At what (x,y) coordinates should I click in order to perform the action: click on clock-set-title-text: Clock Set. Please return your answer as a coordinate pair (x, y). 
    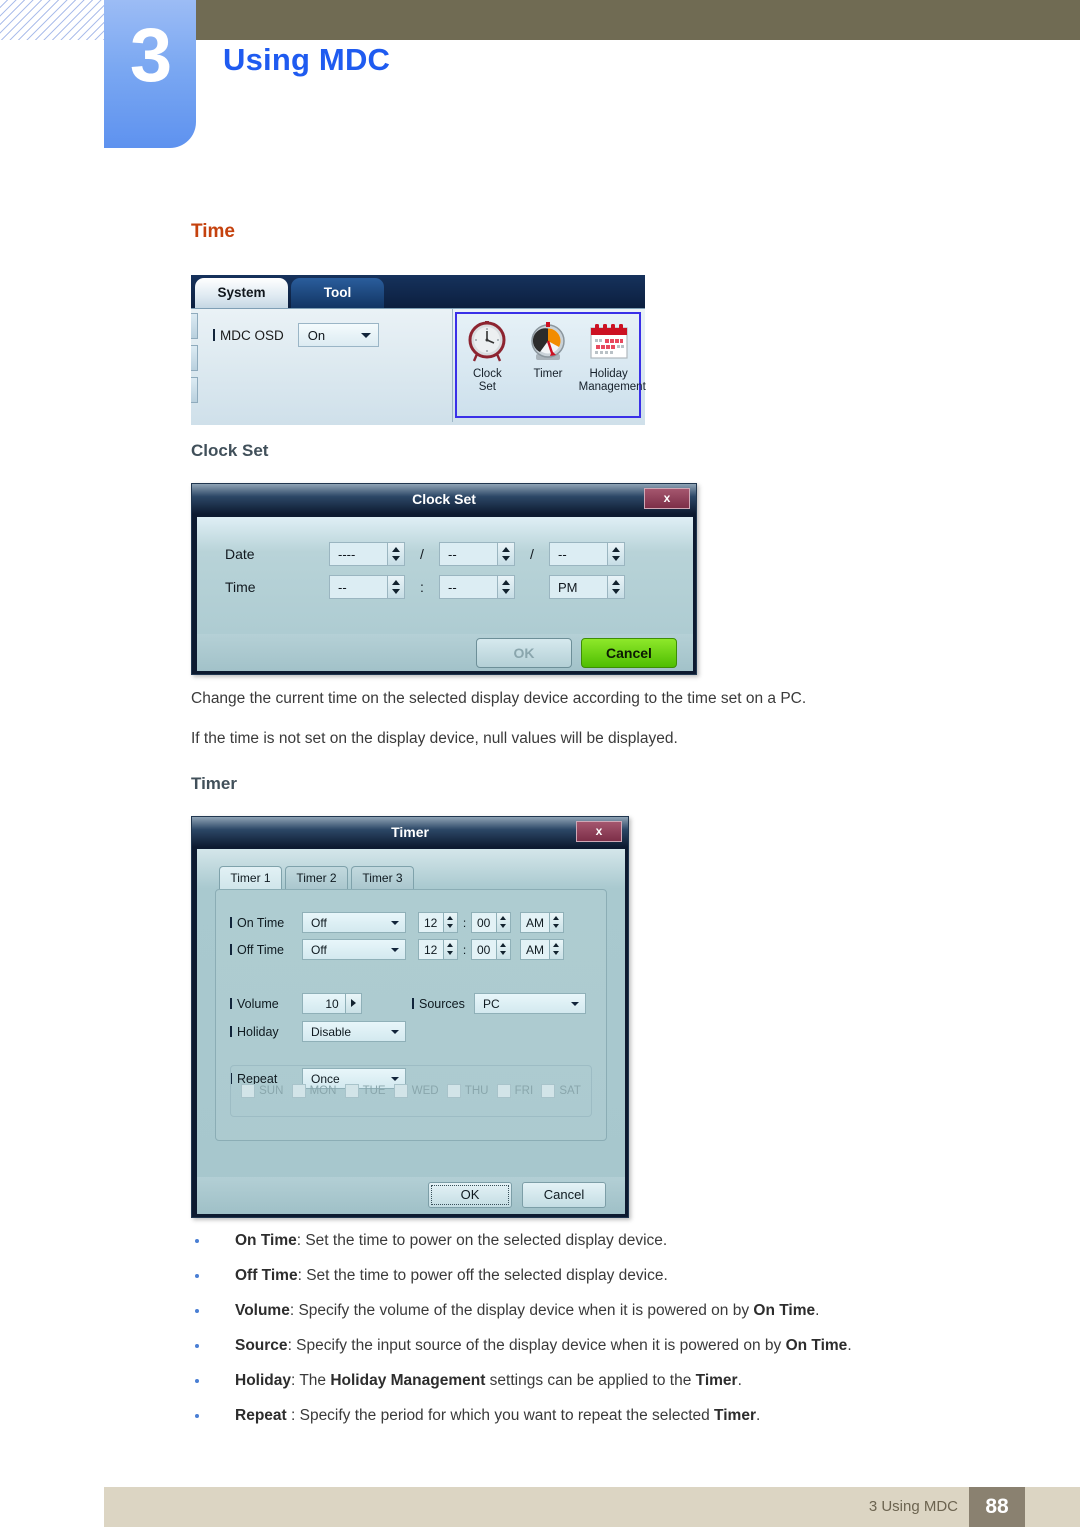
    Looking at the image, I should click on (444, 499).